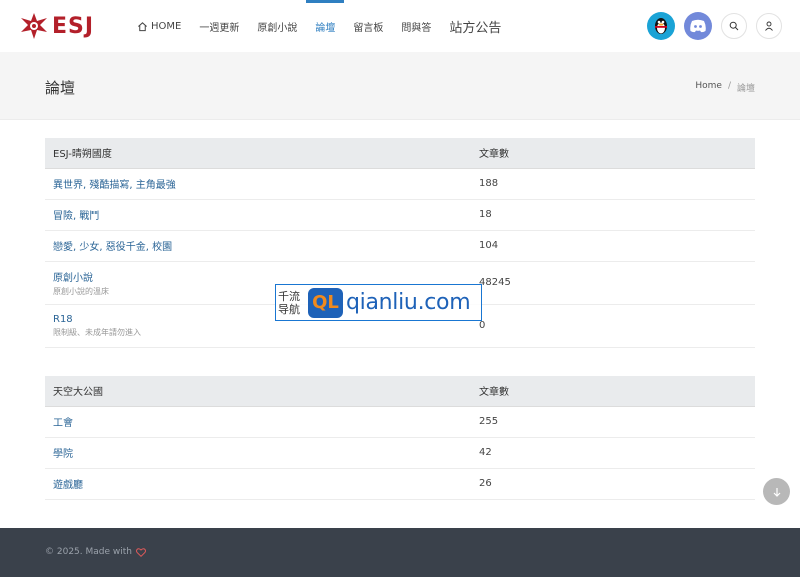 The image size is (800, 577). What do you see at coordinates (613, 484) in the screenshot?
I see `post-count: 26` at bounding box center [613, 484].